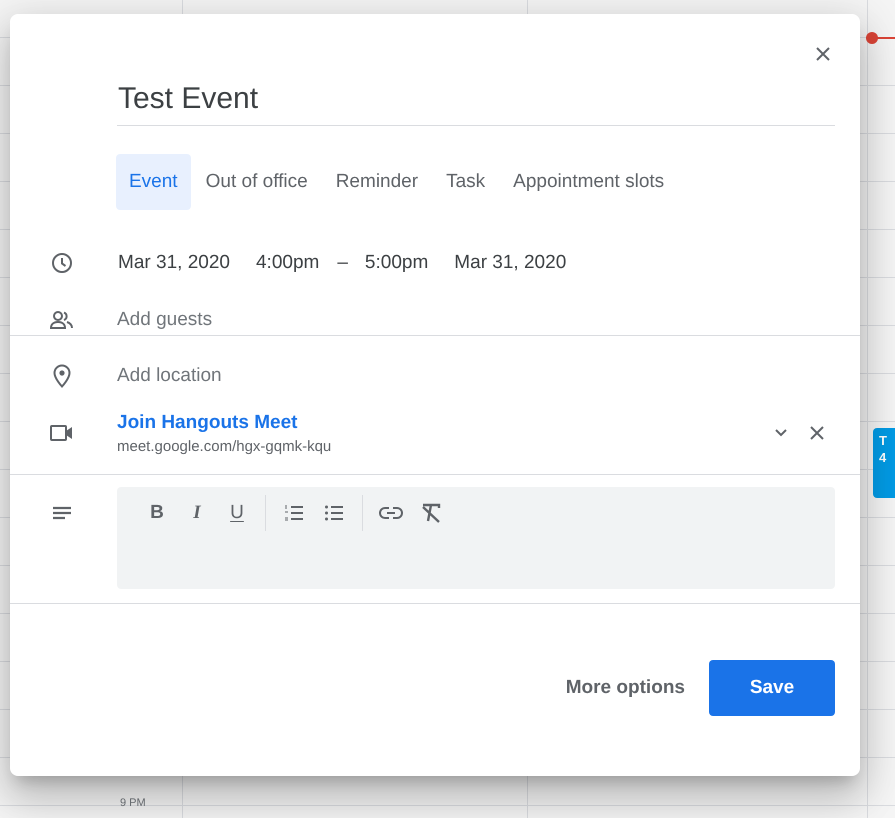  What do you see at coordinates (174, 263) in the screenshot?
I see `start-date: Mar 31, 2020` at bounding box center [174, 263].